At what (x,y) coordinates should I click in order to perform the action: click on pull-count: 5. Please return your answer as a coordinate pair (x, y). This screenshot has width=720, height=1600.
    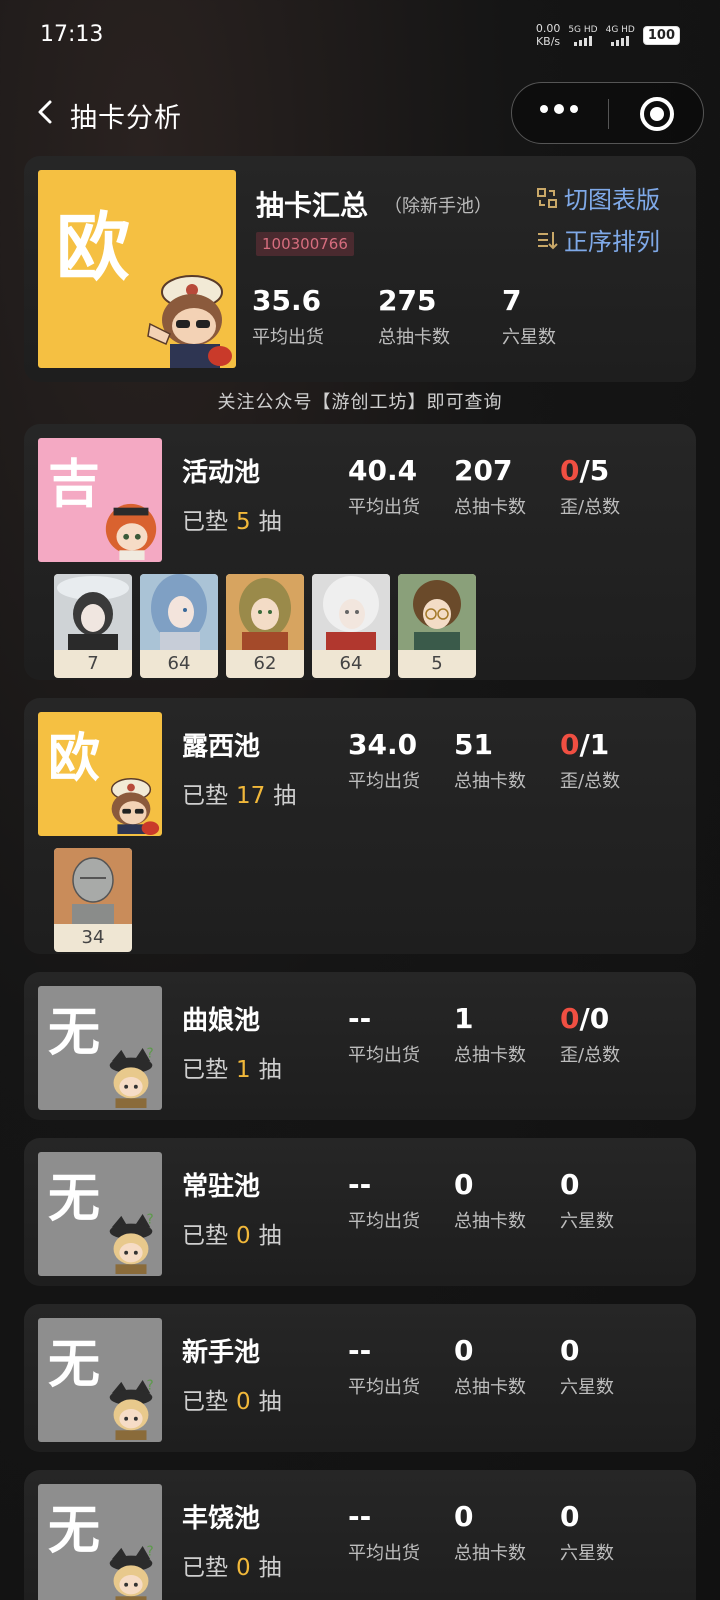
    Looking at the image, I should click on (437, 663).